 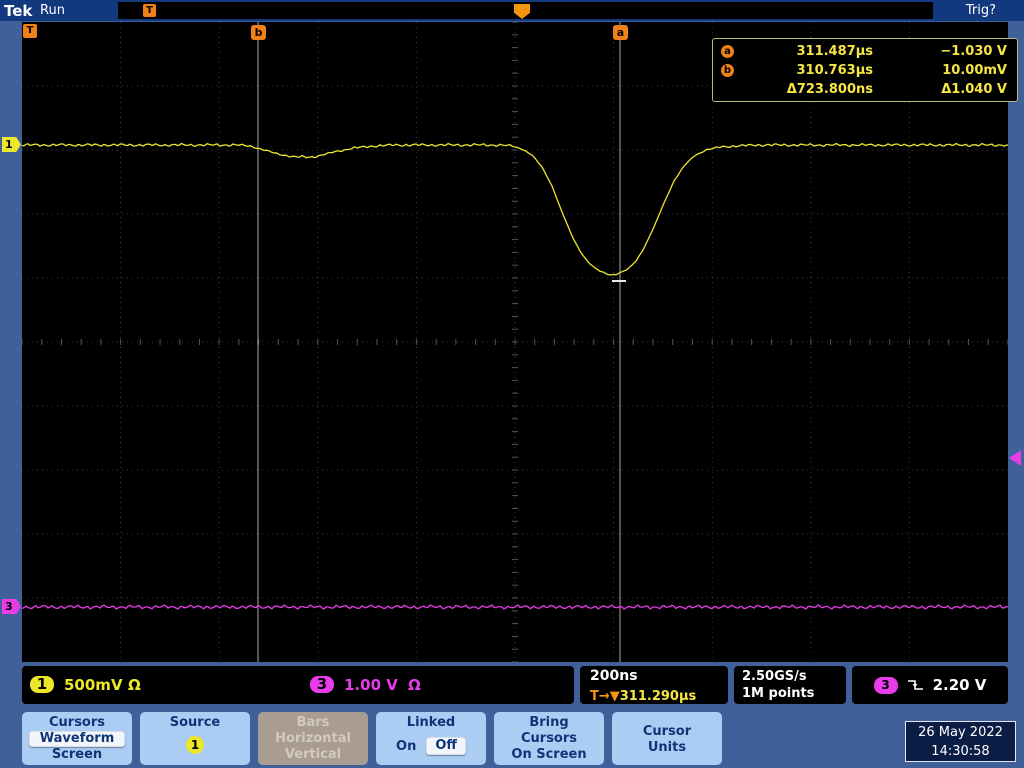 What do you see at coordinates (930, 685) in the screenshot?
I see `trigger-readout: 3 2.20 V` at bounding box center [930, 685].